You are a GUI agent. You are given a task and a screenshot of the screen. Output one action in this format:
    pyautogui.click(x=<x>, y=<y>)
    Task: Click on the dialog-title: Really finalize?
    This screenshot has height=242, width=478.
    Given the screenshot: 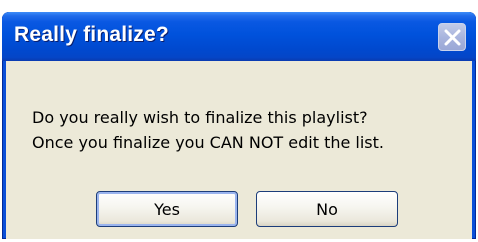 What is the action you would take?
    pyautogui.click(x=91, y=34)
    